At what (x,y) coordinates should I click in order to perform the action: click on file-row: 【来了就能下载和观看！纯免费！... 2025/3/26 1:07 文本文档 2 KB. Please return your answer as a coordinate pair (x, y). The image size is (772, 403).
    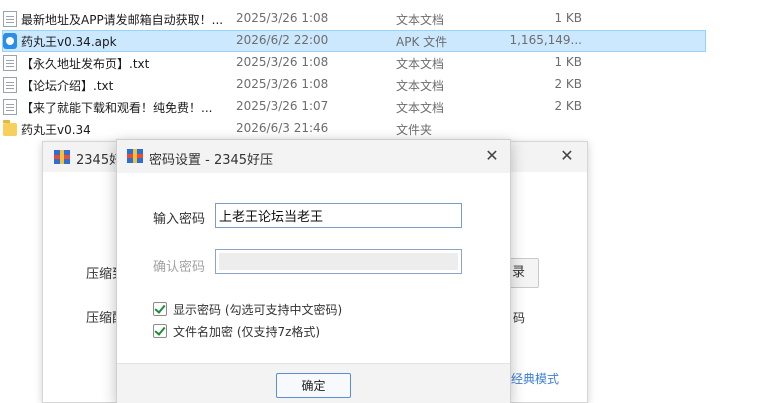
    Looking at the image, I should click on (386, 107).